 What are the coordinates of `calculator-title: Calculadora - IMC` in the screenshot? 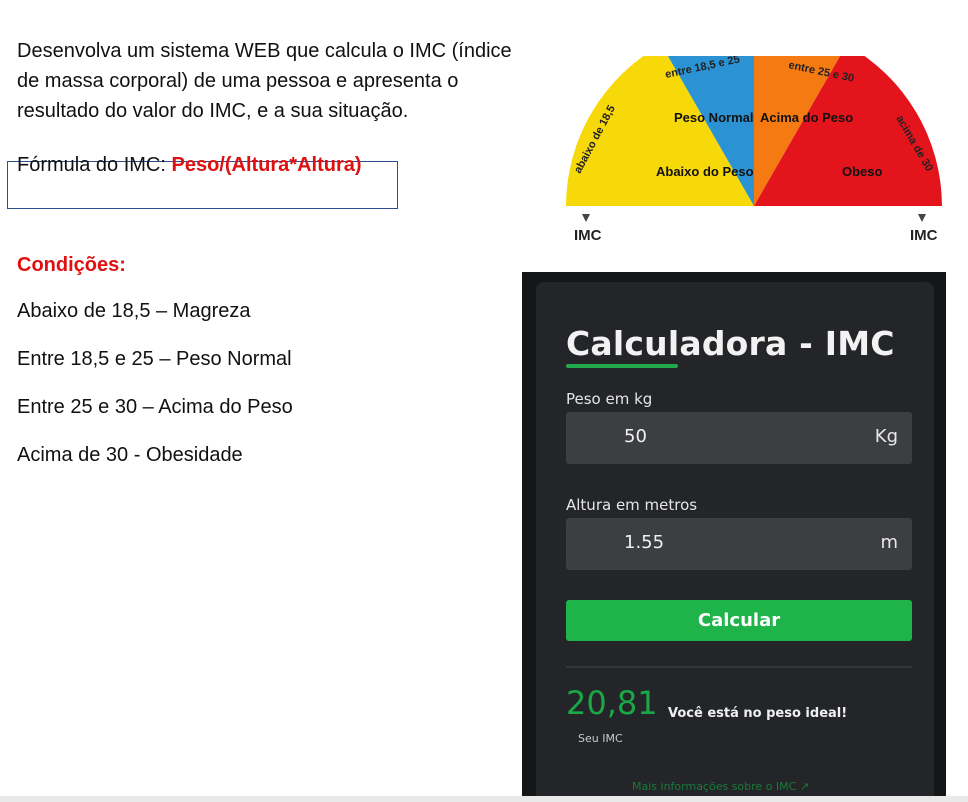 It's located at (730, 343).